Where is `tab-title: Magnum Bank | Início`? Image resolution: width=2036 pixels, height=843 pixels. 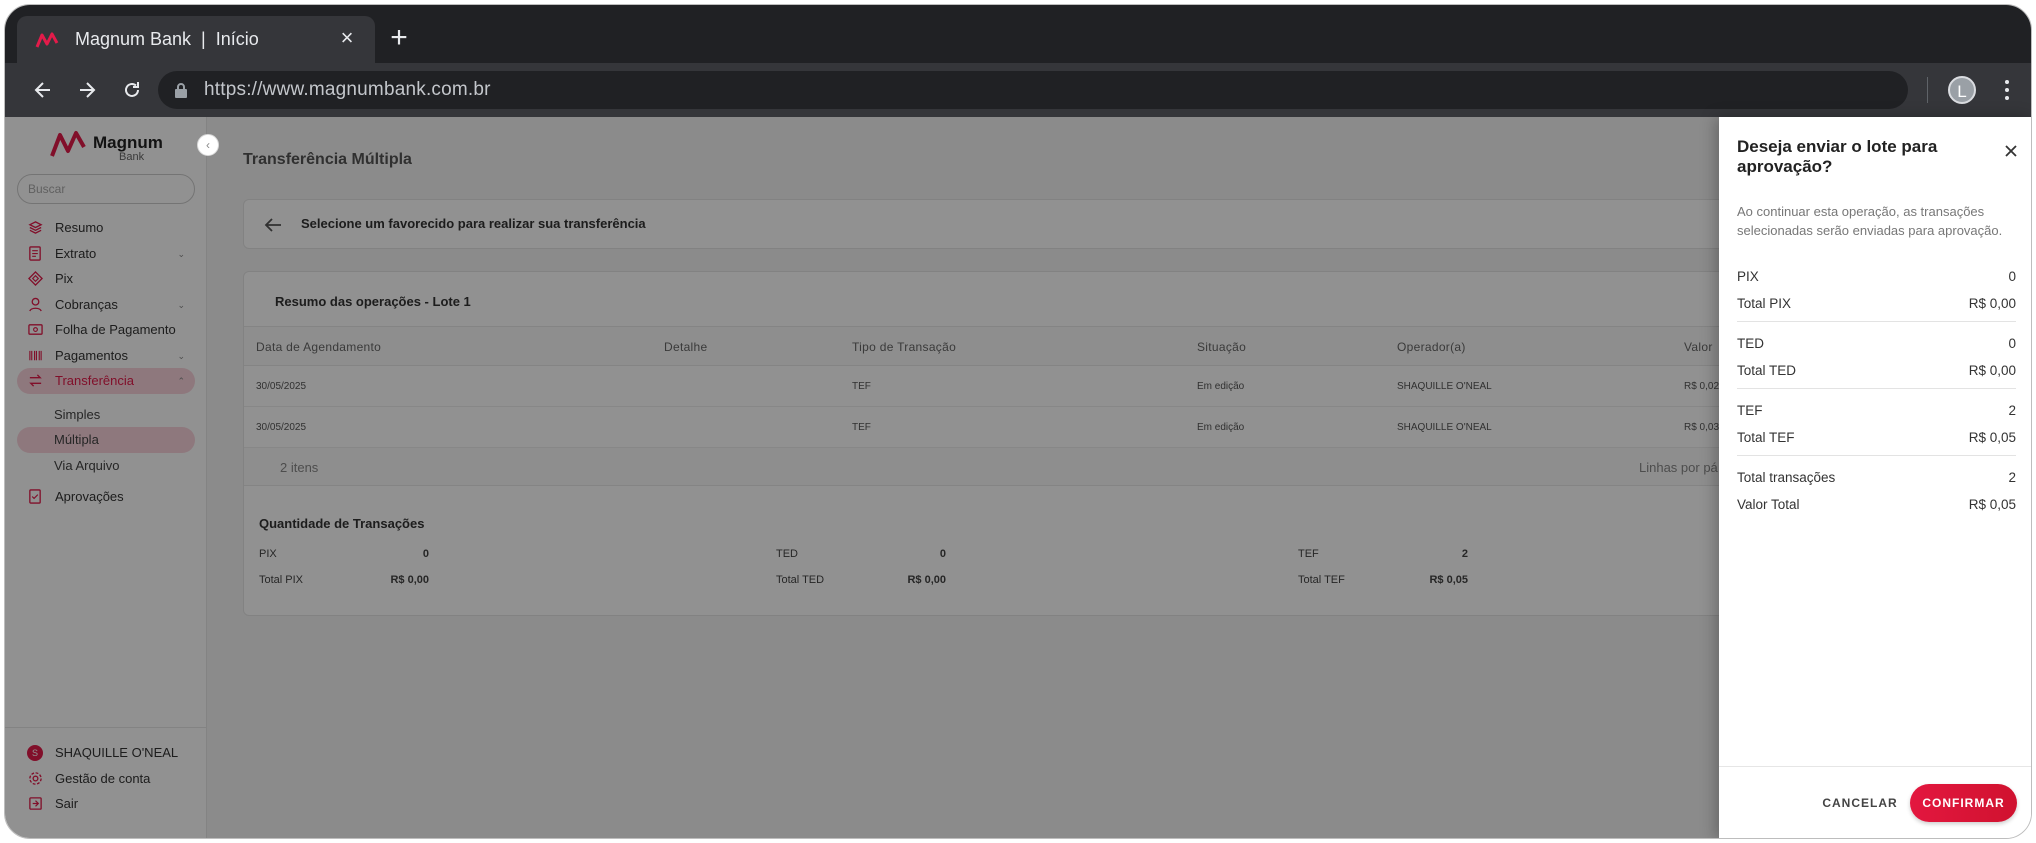
tab-title: Magnum Bank | Início is located at coordinates (167, 39).